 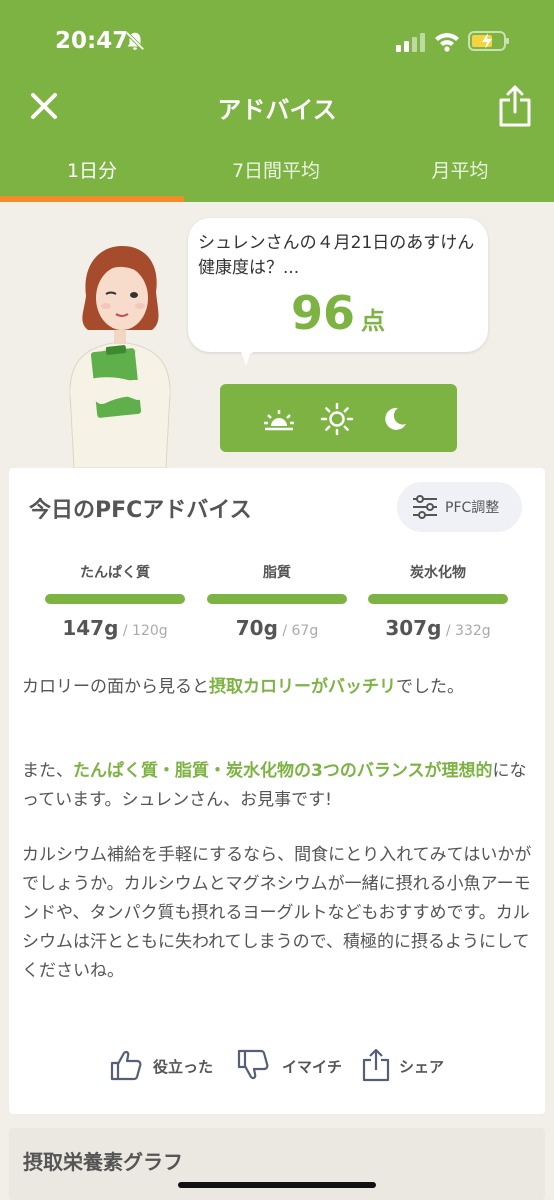 I want to click on helpful-button: 役立った, so click(x=169, y=1066).